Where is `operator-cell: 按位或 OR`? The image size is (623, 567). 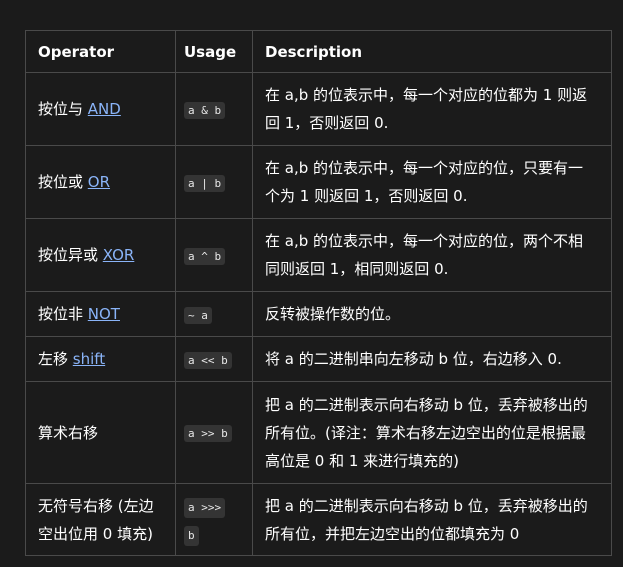
operator-cell: 按位或 OR is located at coordinates (100, 182).